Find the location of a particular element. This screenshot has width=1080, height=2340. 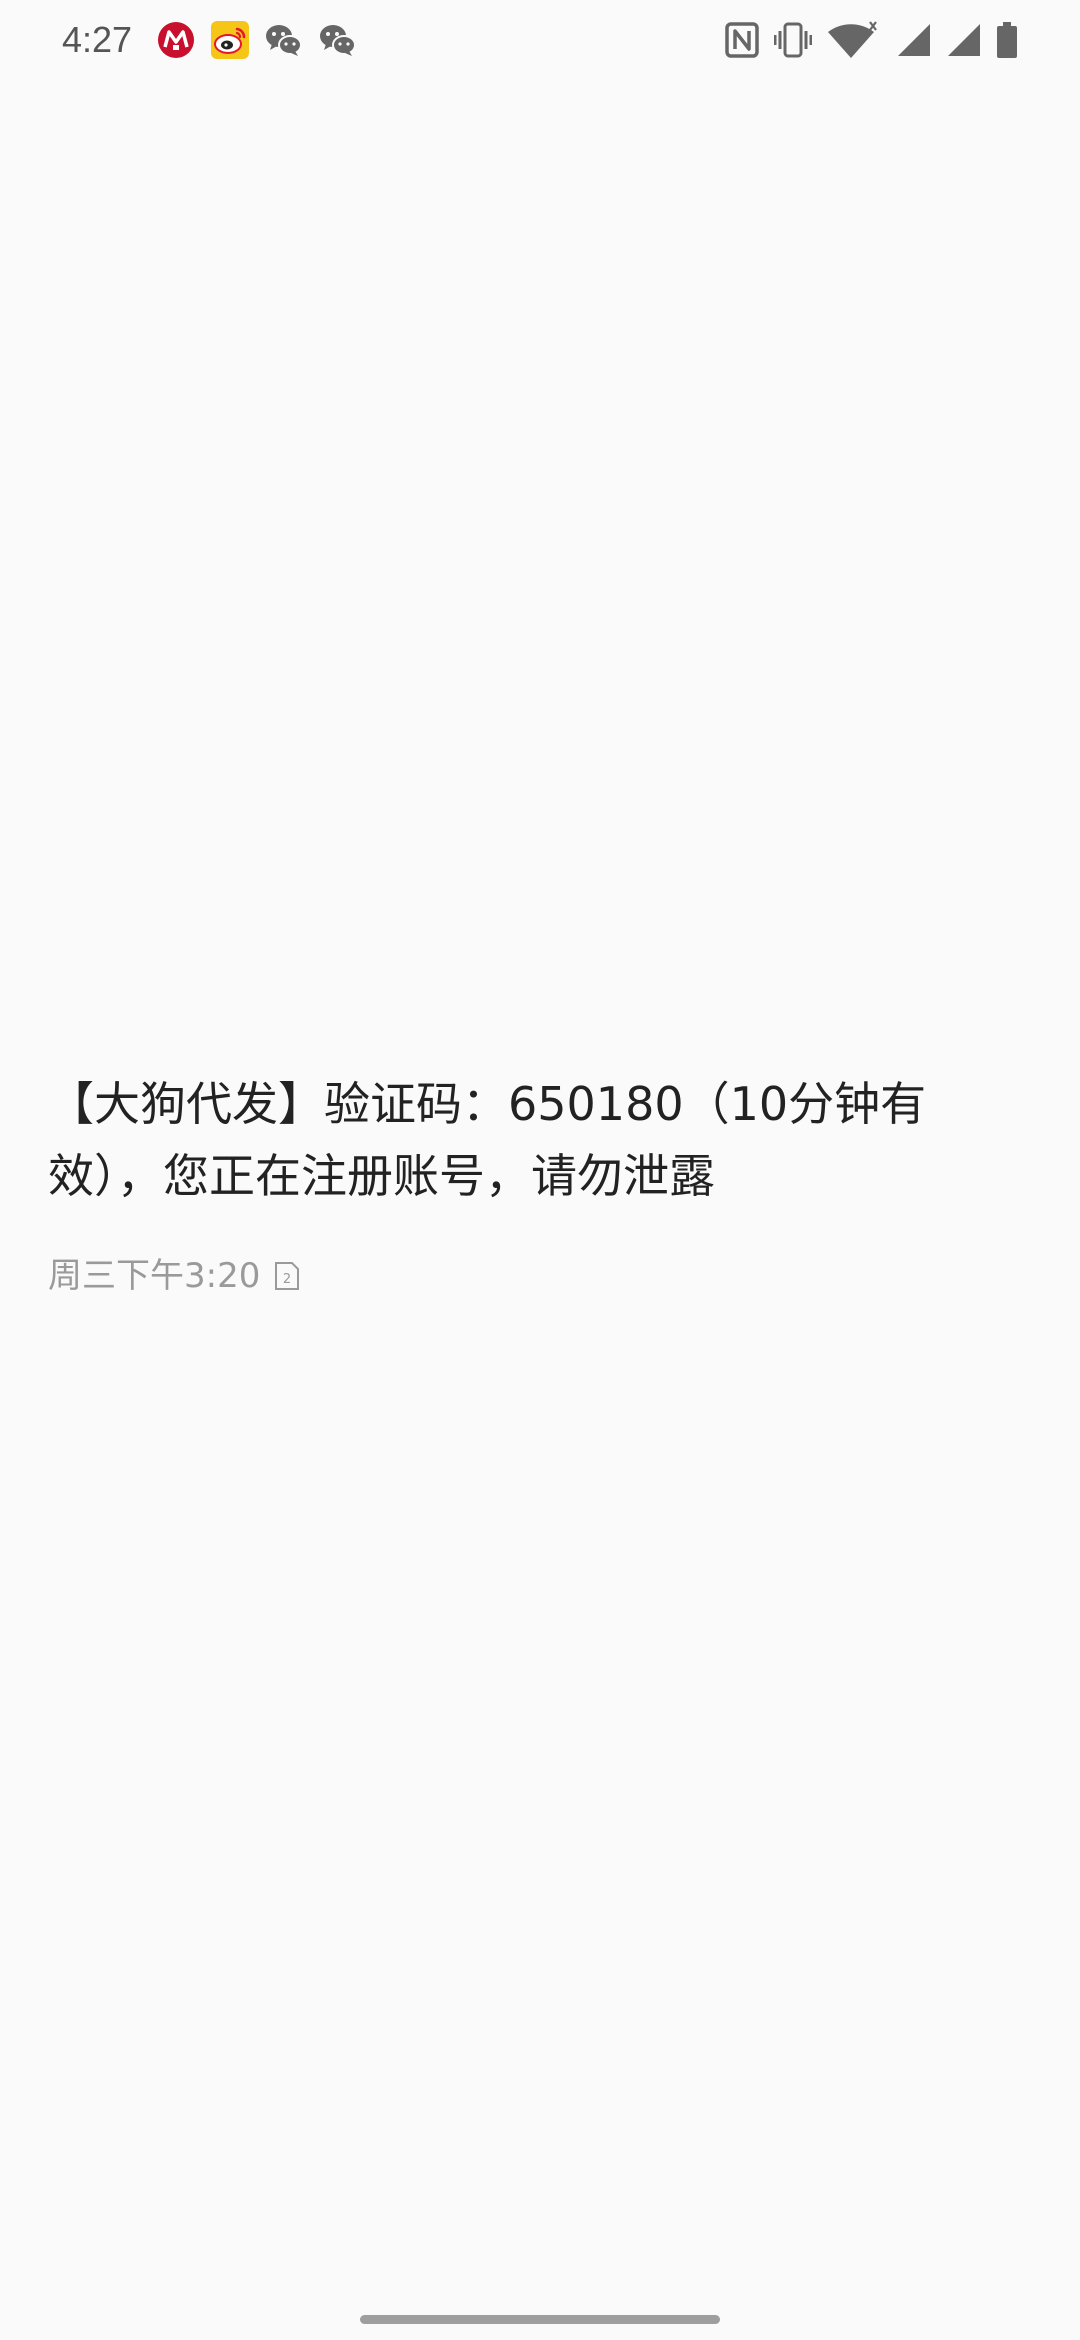

sim-card-icon: 2 is located at coordinates (287, 1276).